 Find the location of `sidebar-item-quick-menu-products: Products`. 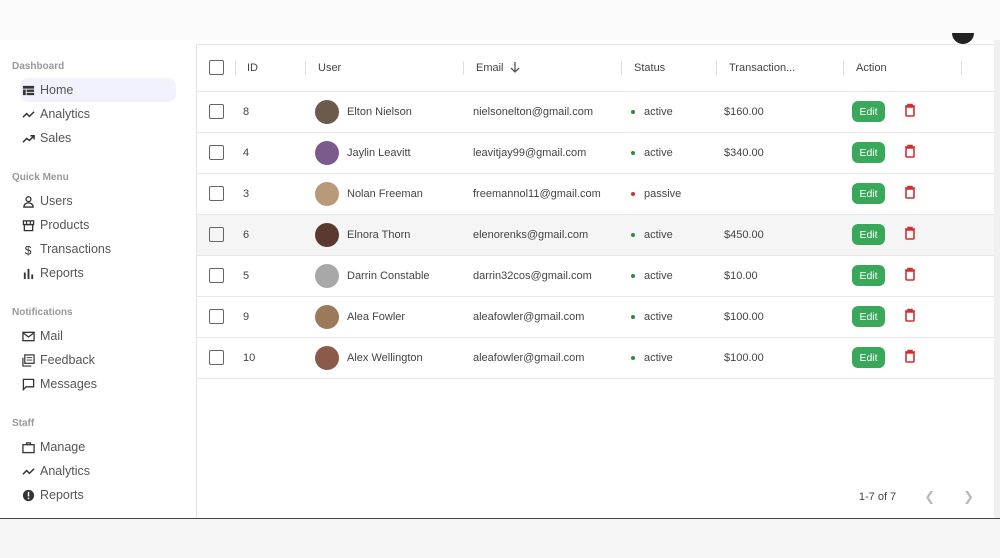

sidebar-item-quick-menu-products: Products is located at coordinates (88, 225).